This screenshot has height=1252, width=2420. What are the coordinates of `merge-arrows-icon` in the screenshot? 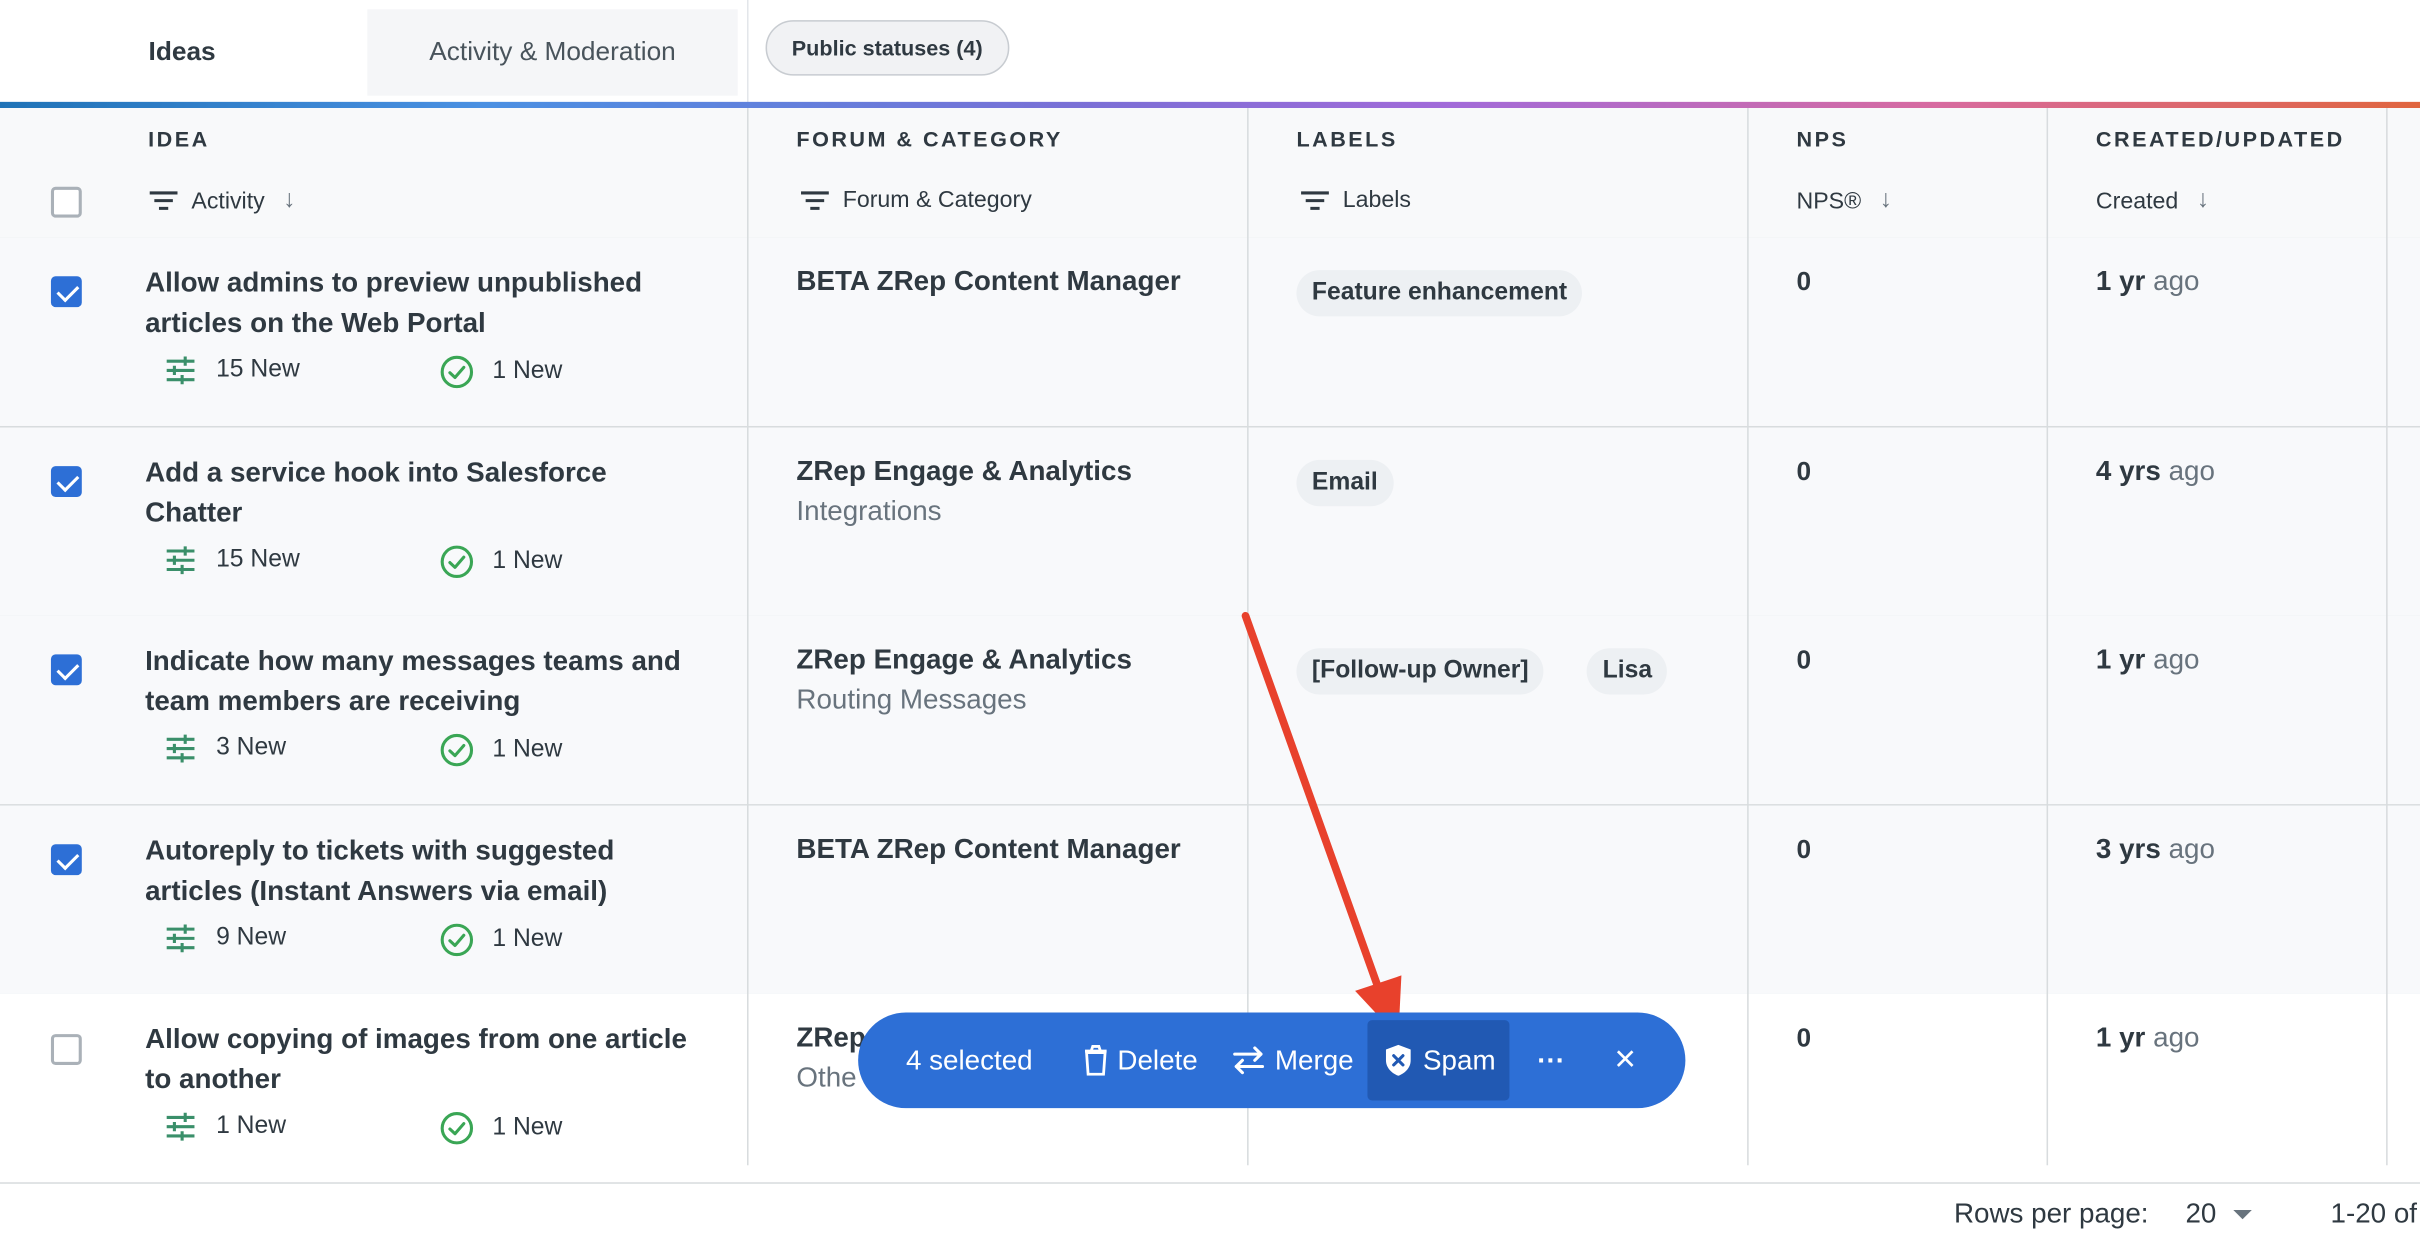 It's located at (1249, 1060).